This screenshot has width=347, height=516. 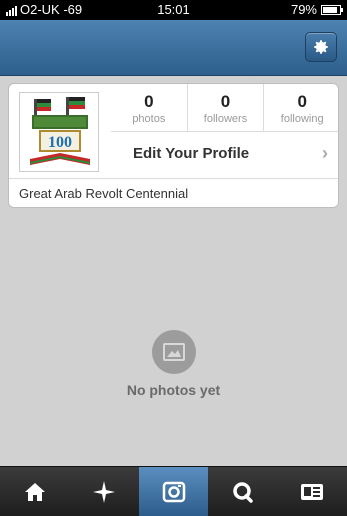 I want to click on battery-icon, so click(x=332, y=10).